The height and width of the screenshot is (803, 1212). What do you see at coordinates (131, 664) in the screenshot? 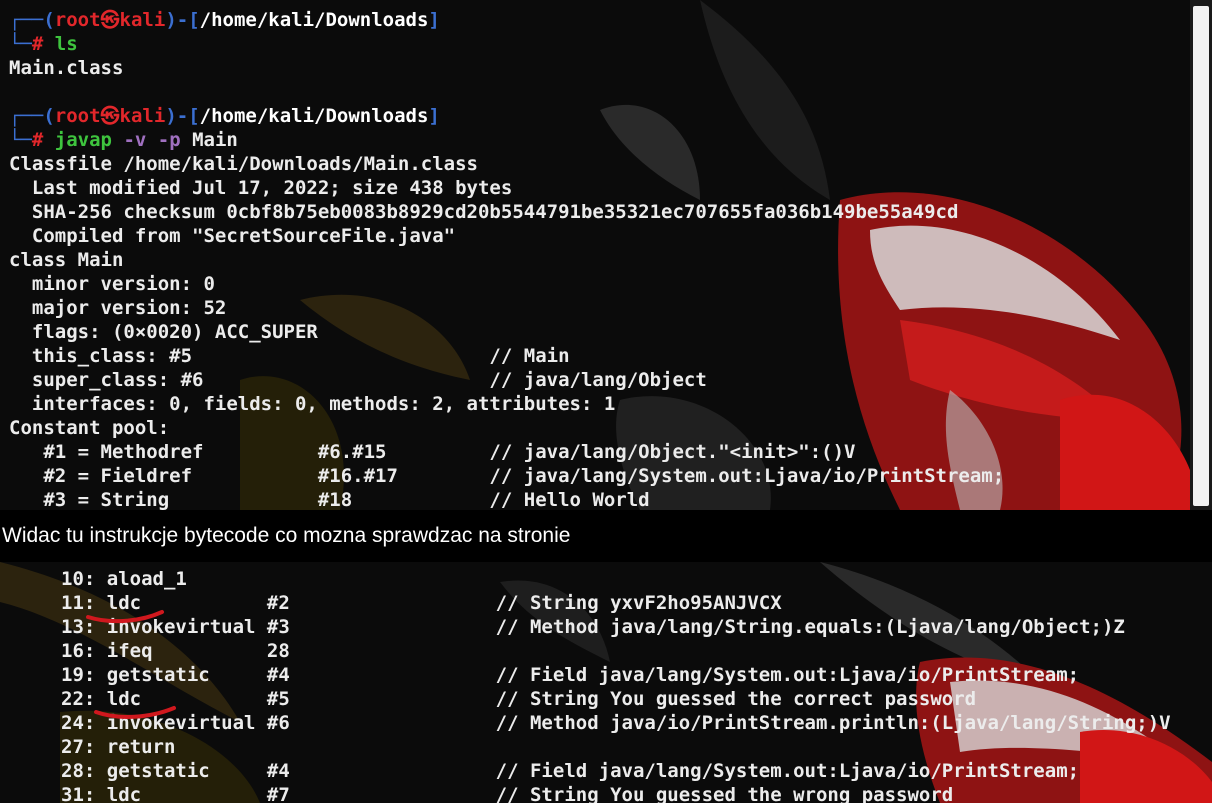
I see `red-underline-annotations` at bounding box center [131, 664].